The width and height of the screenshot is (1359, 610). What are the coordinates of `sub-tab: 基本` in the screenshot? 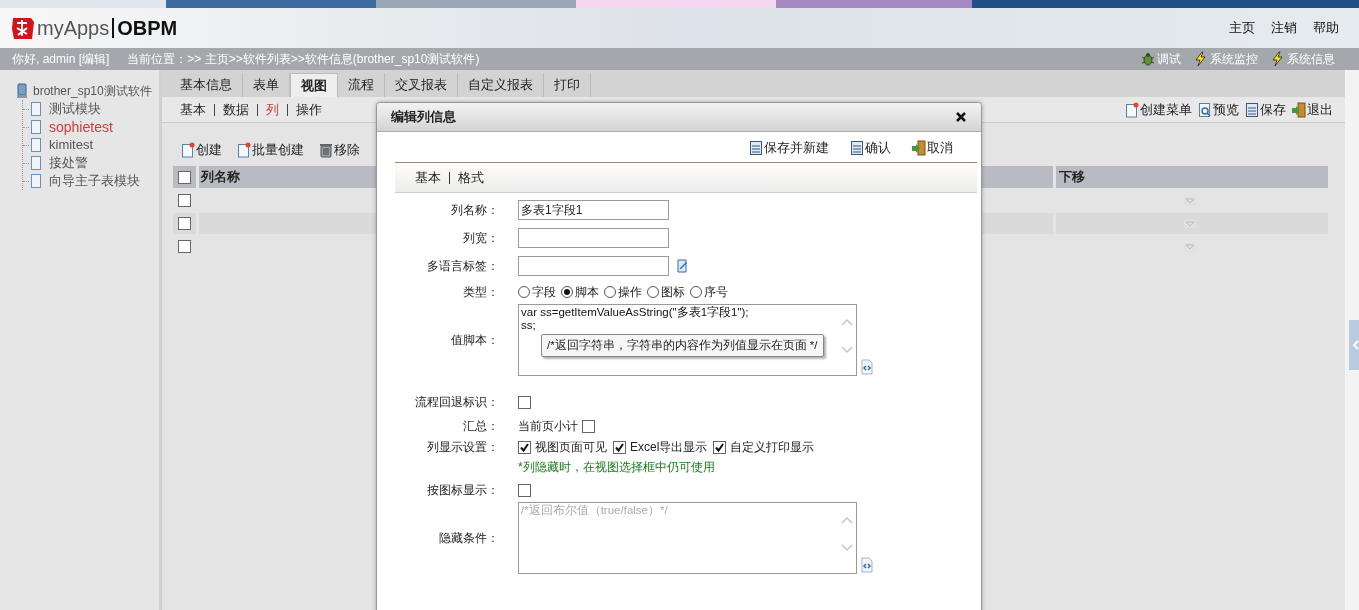 It's located at (193, 109).